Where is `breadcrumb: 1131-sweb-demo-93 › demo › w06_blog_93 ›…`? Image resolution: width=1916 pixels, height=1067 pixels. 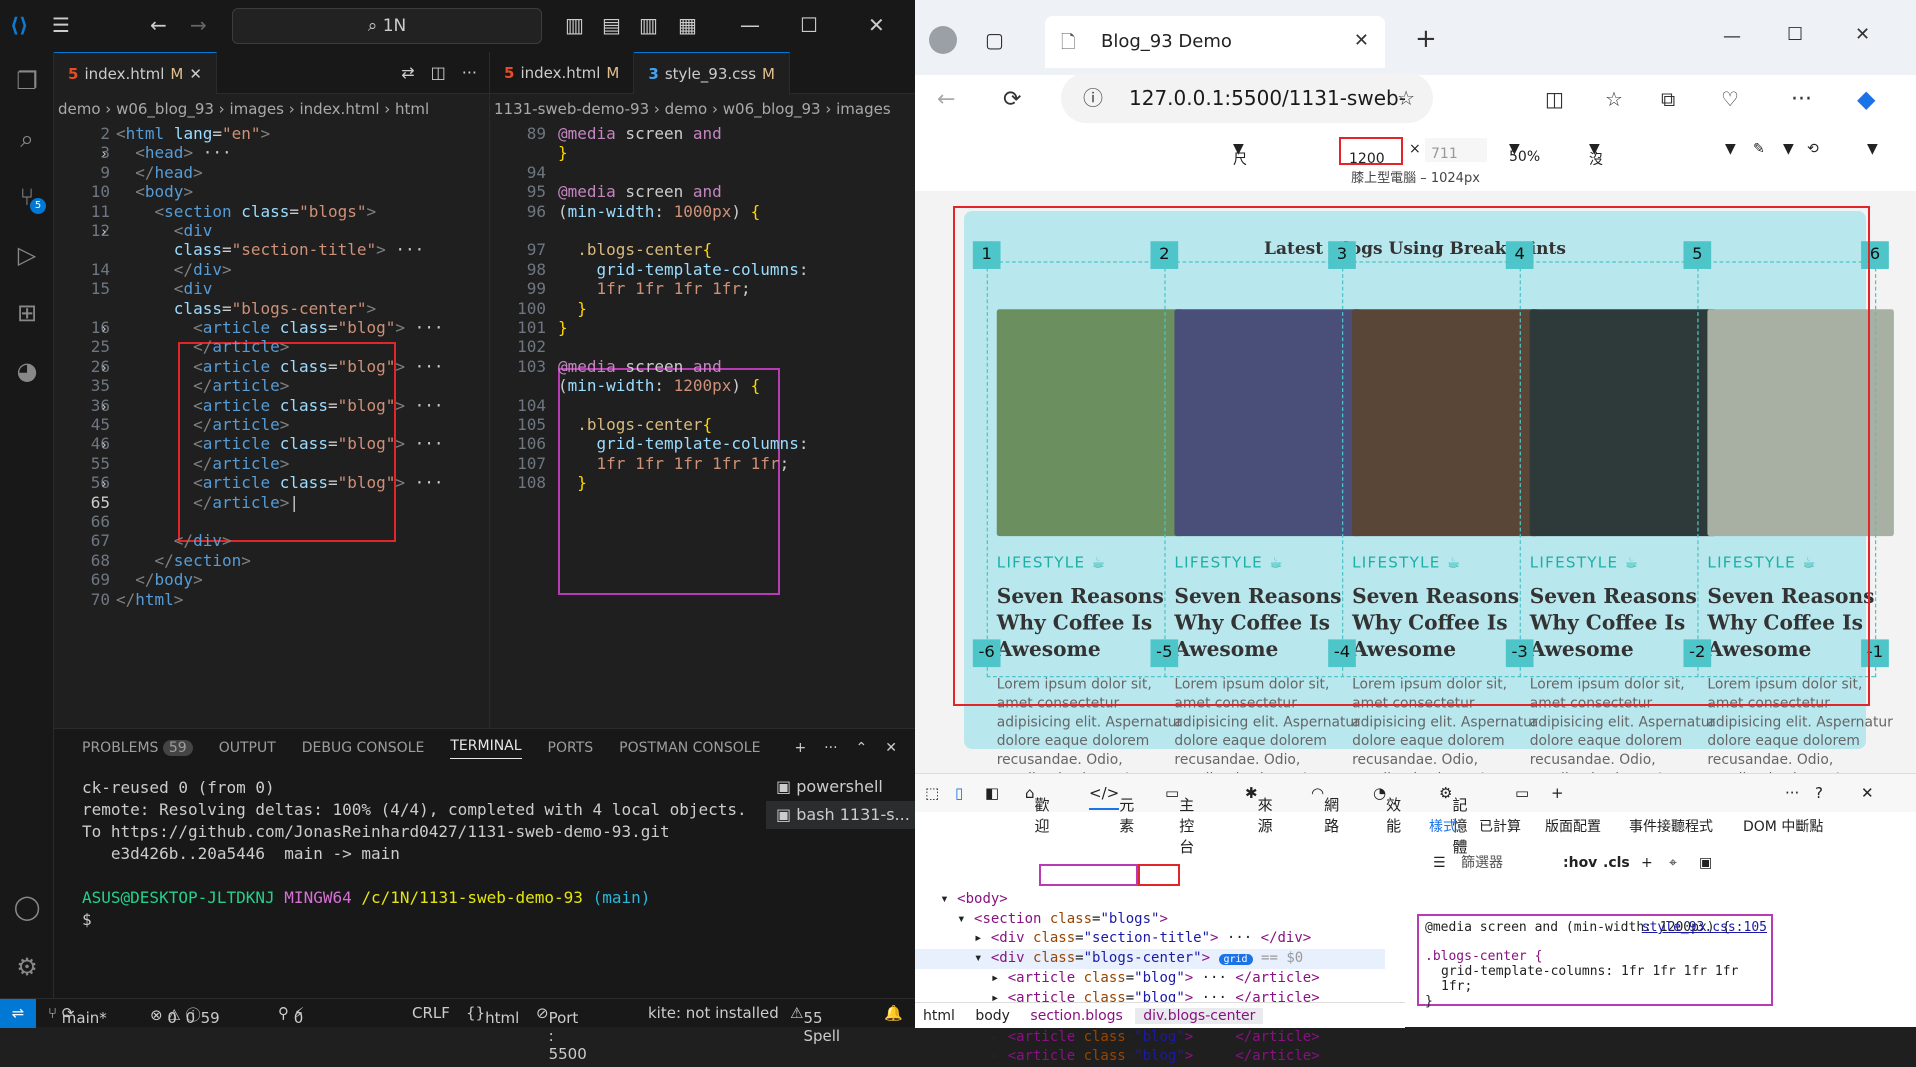
breadcrumb: 1131-sweb-demo-93 › demo › w06_blog_93 ›… is located at coordinates (702, 109).